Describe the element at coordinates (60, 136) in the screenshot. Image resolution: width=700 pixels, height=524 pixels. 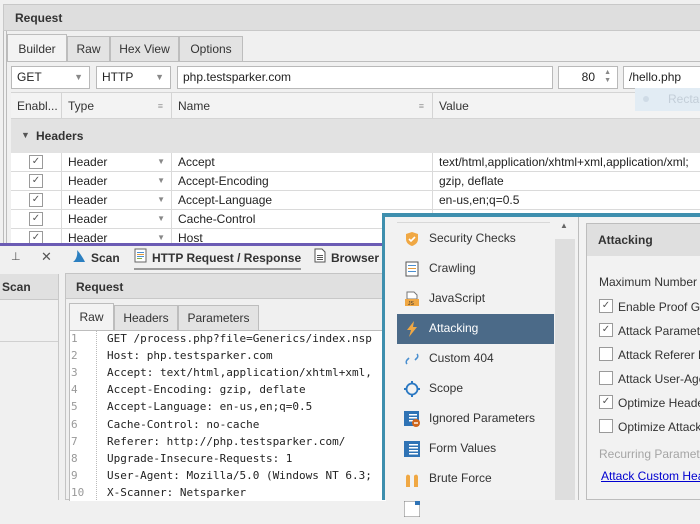
I see `group-label: Headers` at that location.